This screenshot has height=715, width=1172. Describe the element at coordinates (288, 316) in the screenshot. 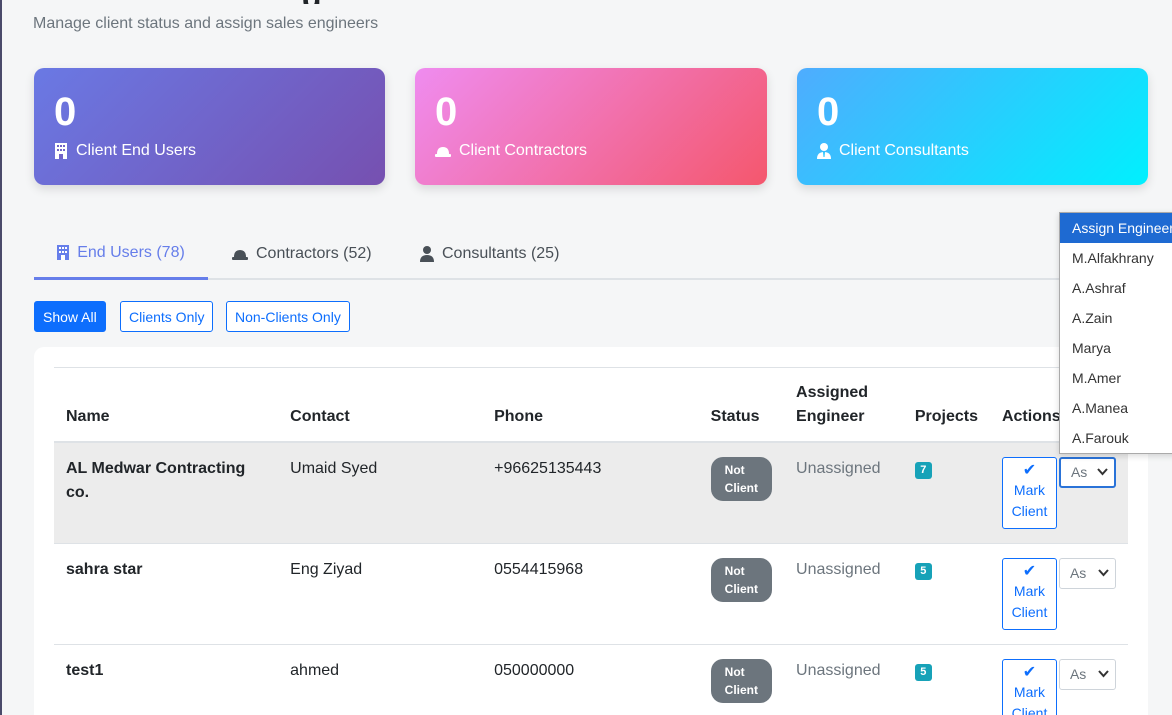

I see `non-clients-only-button: Non-Clients Only` at that location.